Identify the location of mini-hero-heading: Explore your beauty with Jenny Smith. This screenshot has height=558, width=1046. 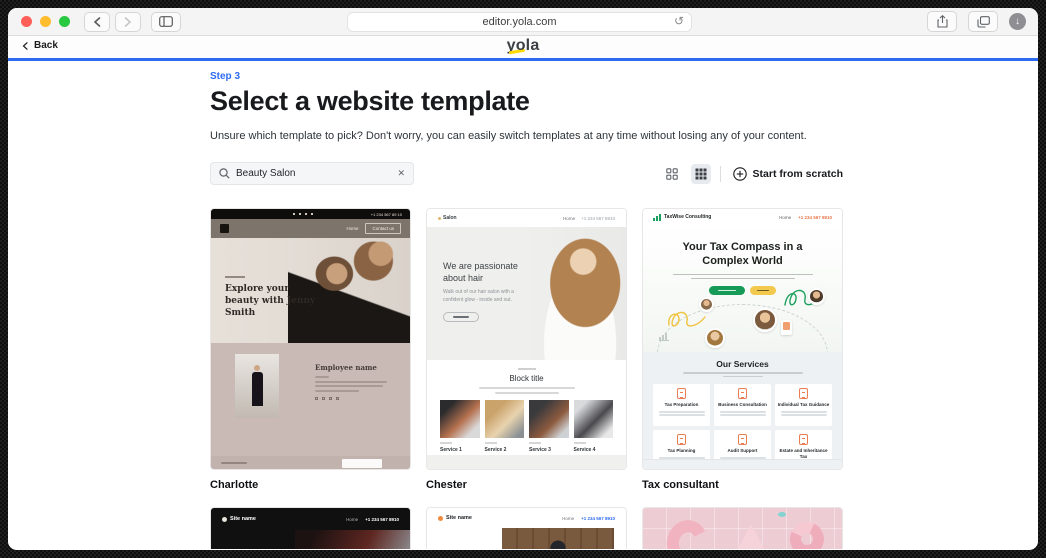
(270, 301).